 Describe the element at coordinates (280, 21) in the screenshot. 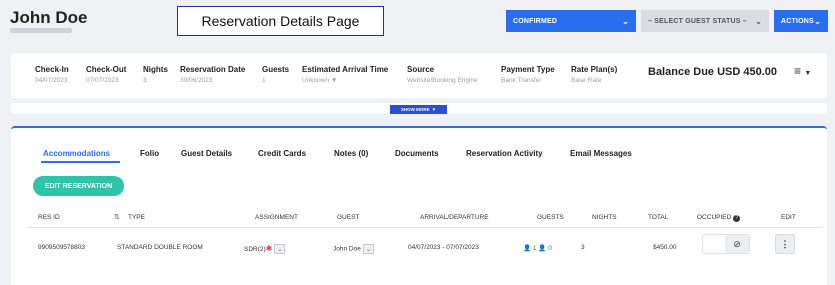

I see `page-label: Reservation Details Page` at that location.